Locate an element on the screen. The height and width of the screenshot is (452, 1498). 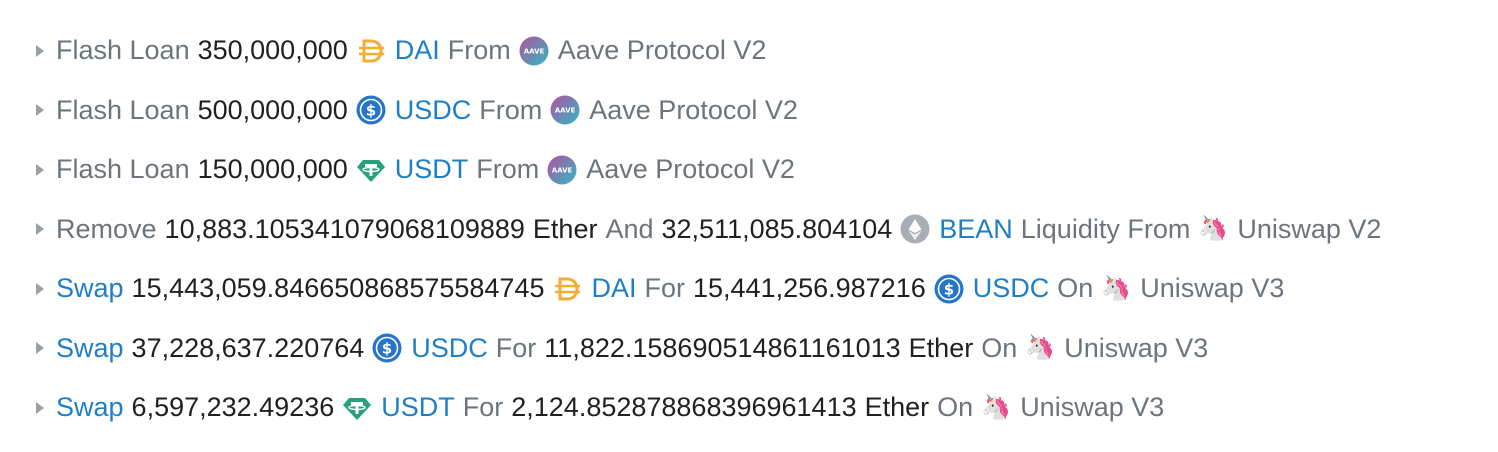
amount-ether: 10,883.105341079068109889 is located at coordinates (344, 228).